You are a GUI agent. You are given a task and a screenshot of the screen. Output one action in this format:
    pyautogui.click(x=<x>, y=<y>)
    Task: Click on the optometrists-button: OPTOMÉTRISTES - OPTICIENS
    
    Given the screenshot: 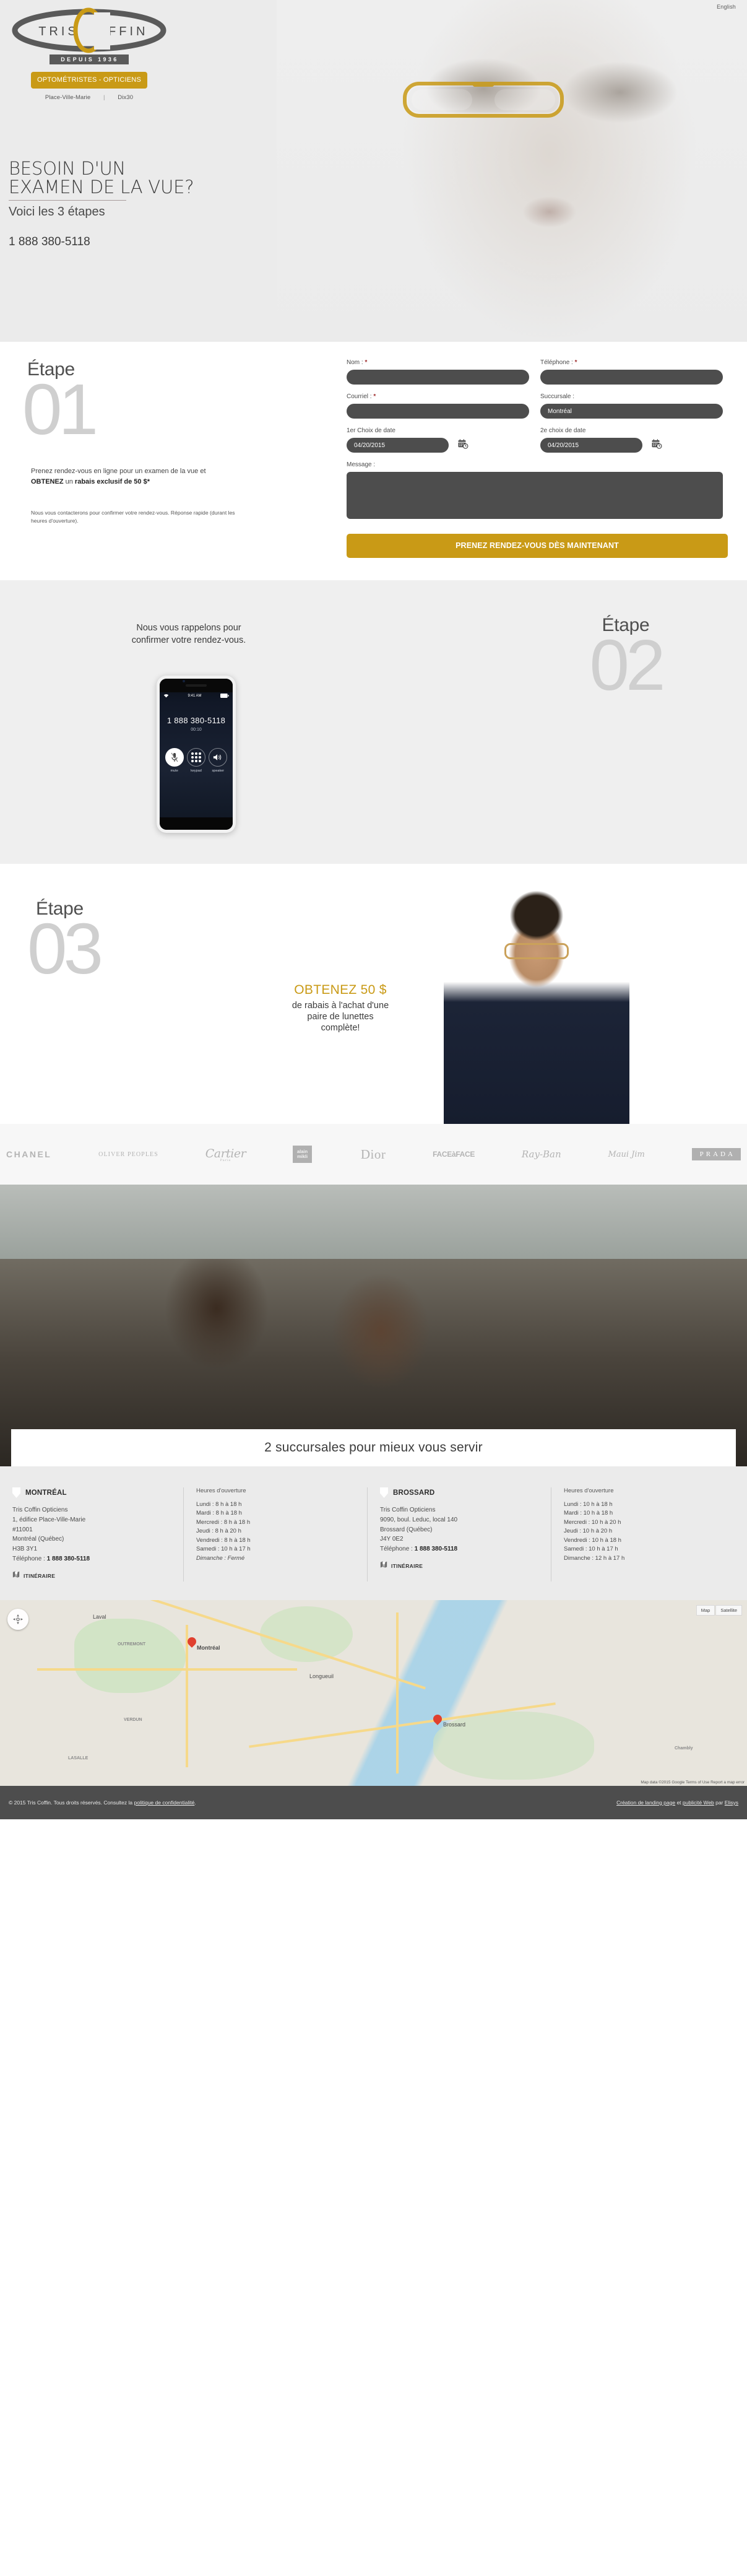 What is the action you would take?
    pyautogui.click(x=89, y=80)
    